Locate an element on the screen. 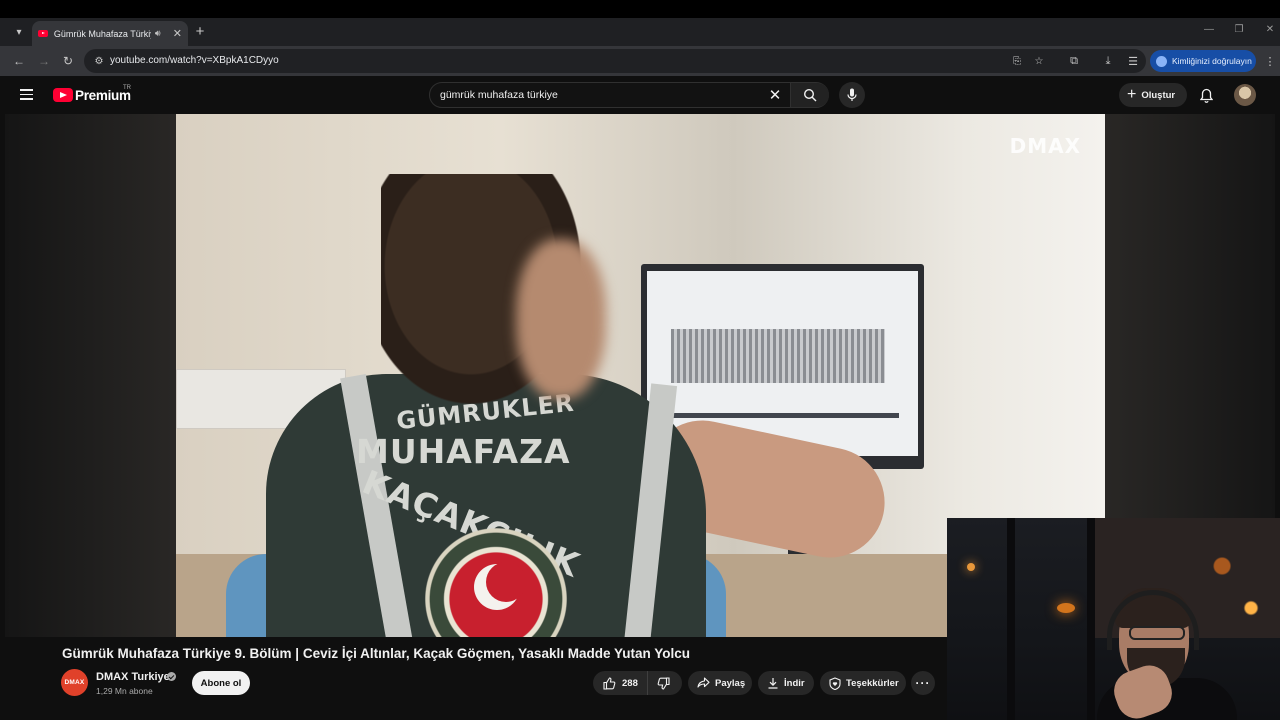 The image size is (1280, 720). browser-tabbar: ▾ Gümrük Muhafaza Türkiye 🔊︎ ✕ + — ❐ ✕ is located at coordinates (640, 32).